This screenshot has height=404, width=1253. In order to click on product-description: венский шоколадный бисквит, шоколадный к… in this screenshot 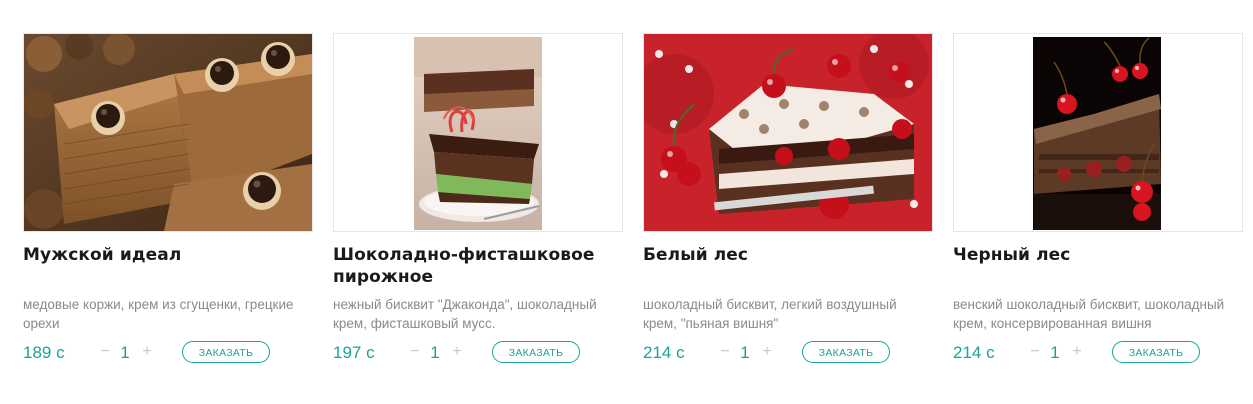, I will do `click(1089, 314)`.